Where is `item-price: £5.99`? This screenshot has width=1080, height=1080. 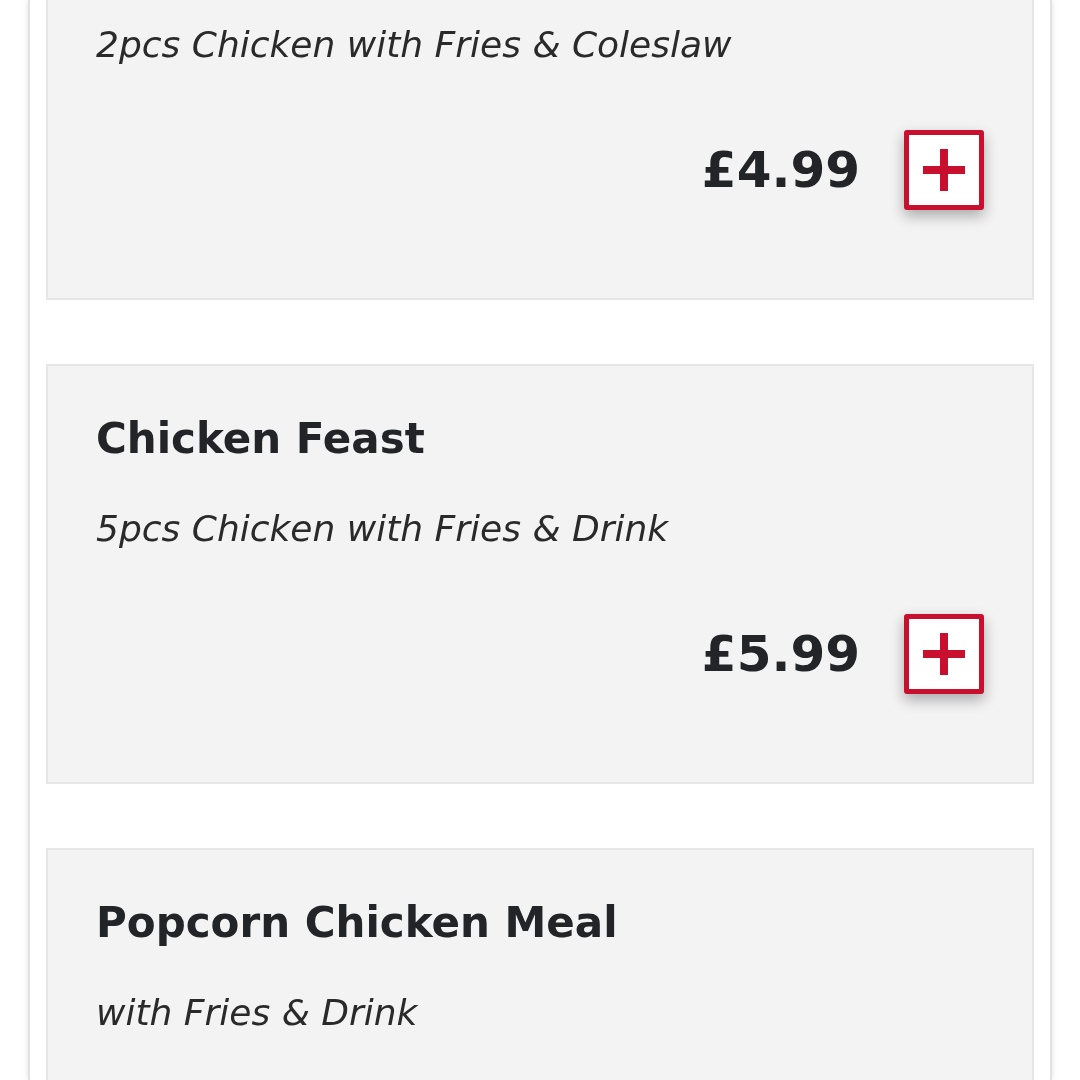 item-price: £5.99 is located at coordinates (780, 654).